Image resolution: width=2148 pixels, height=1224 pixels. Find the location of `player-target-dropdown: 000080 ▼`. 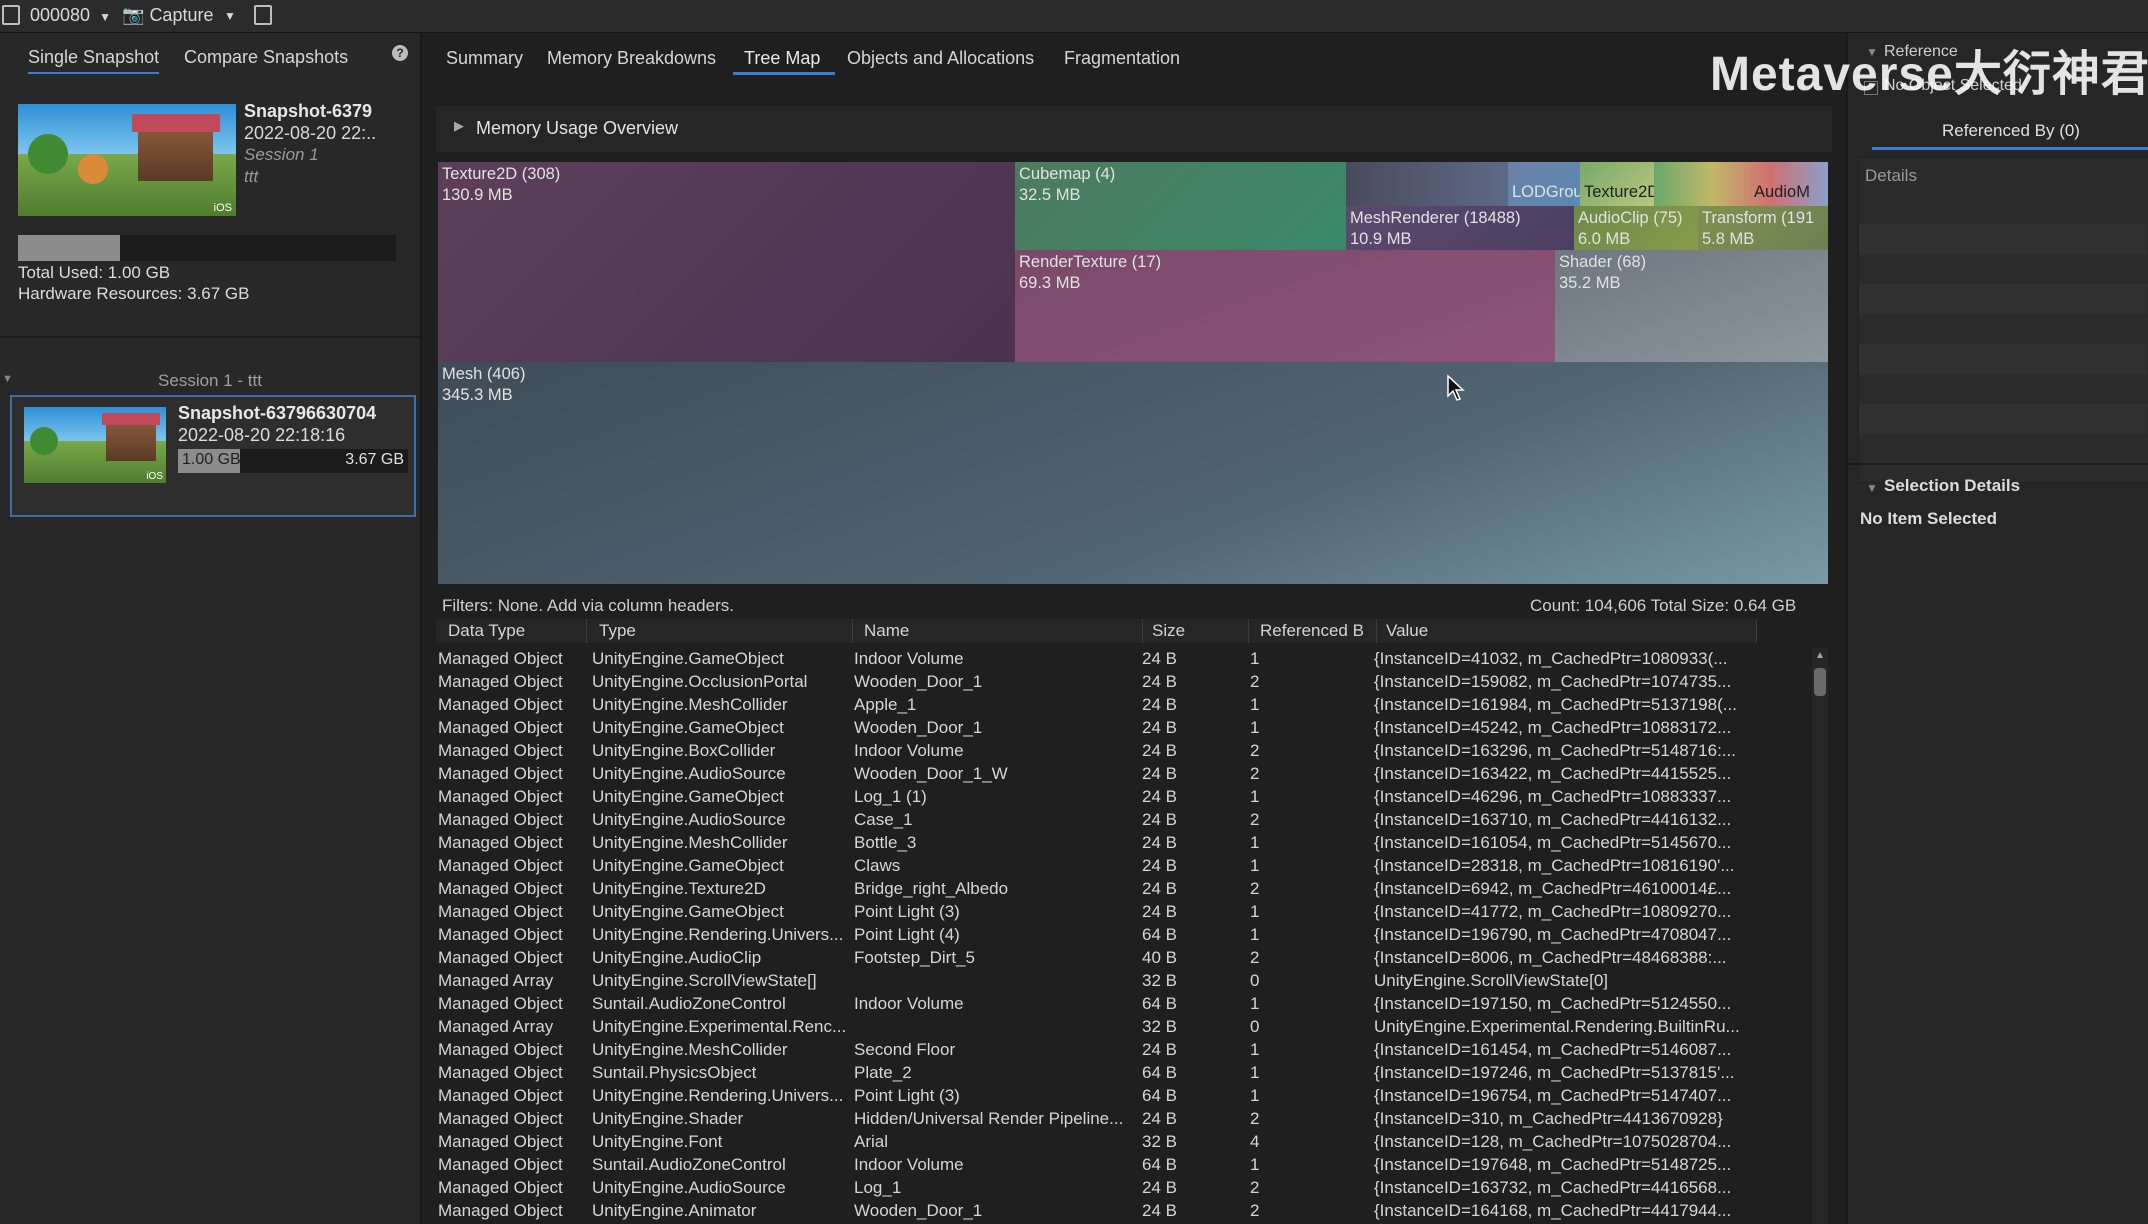

player-target-dropdown: 000080 ▼ is located at coordinates (70, 15).